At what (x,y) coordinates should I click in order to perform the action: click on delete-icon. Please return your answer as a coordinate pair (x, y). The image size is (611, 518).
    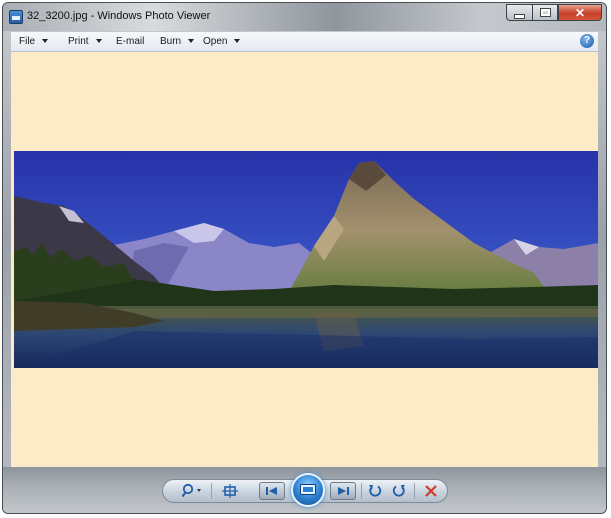
    Looking at the image, I should click on (431, 491).